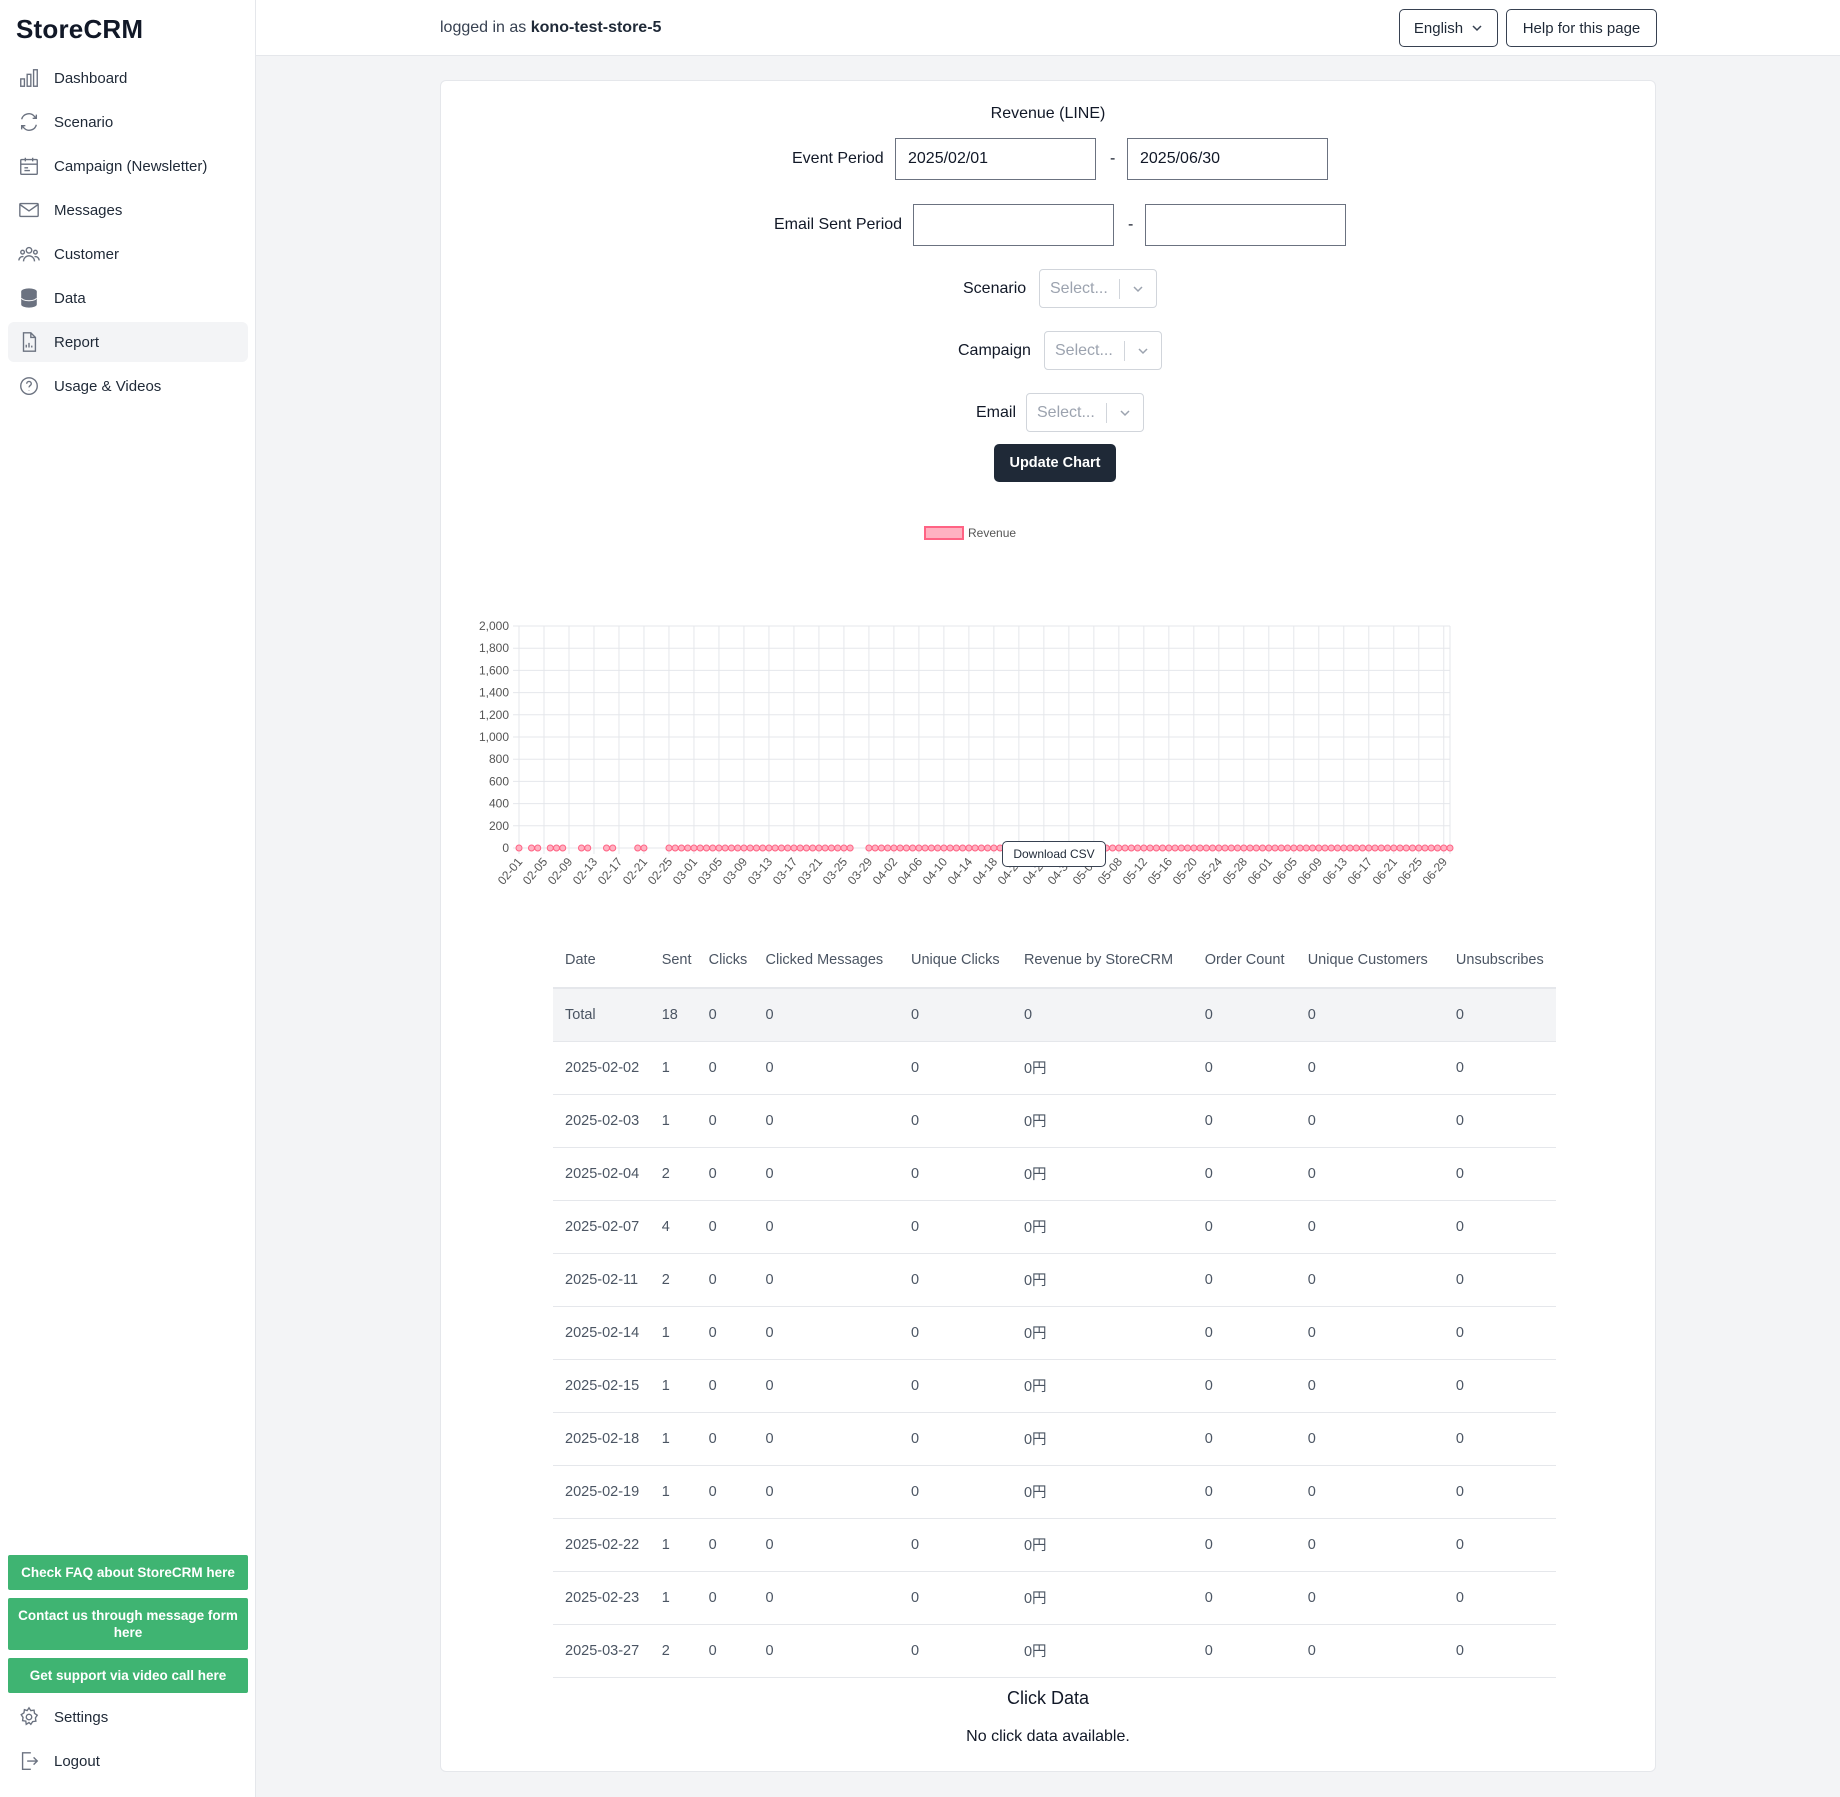  I want to click on email-end-input, so click(1245, 225).